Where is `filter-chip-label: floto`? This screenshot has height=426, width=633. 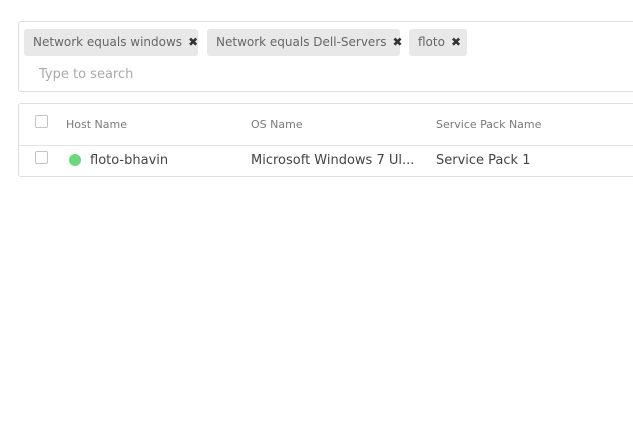
filter-chip-label: floto is located at coordinates (431, 42).